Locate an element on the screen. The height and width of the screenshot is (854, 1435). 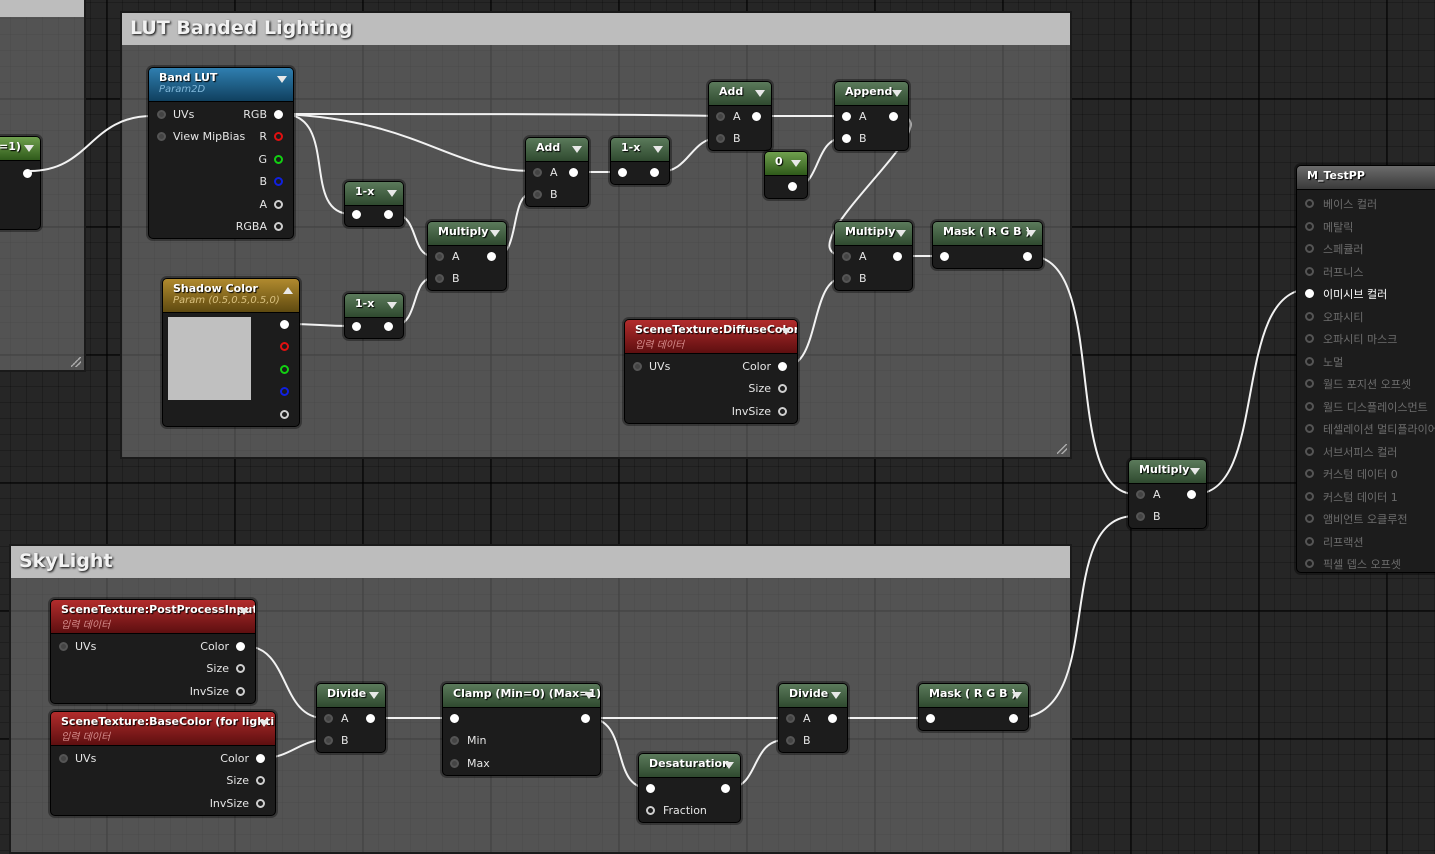
a-output-pin is located at coordinates (278, 204).